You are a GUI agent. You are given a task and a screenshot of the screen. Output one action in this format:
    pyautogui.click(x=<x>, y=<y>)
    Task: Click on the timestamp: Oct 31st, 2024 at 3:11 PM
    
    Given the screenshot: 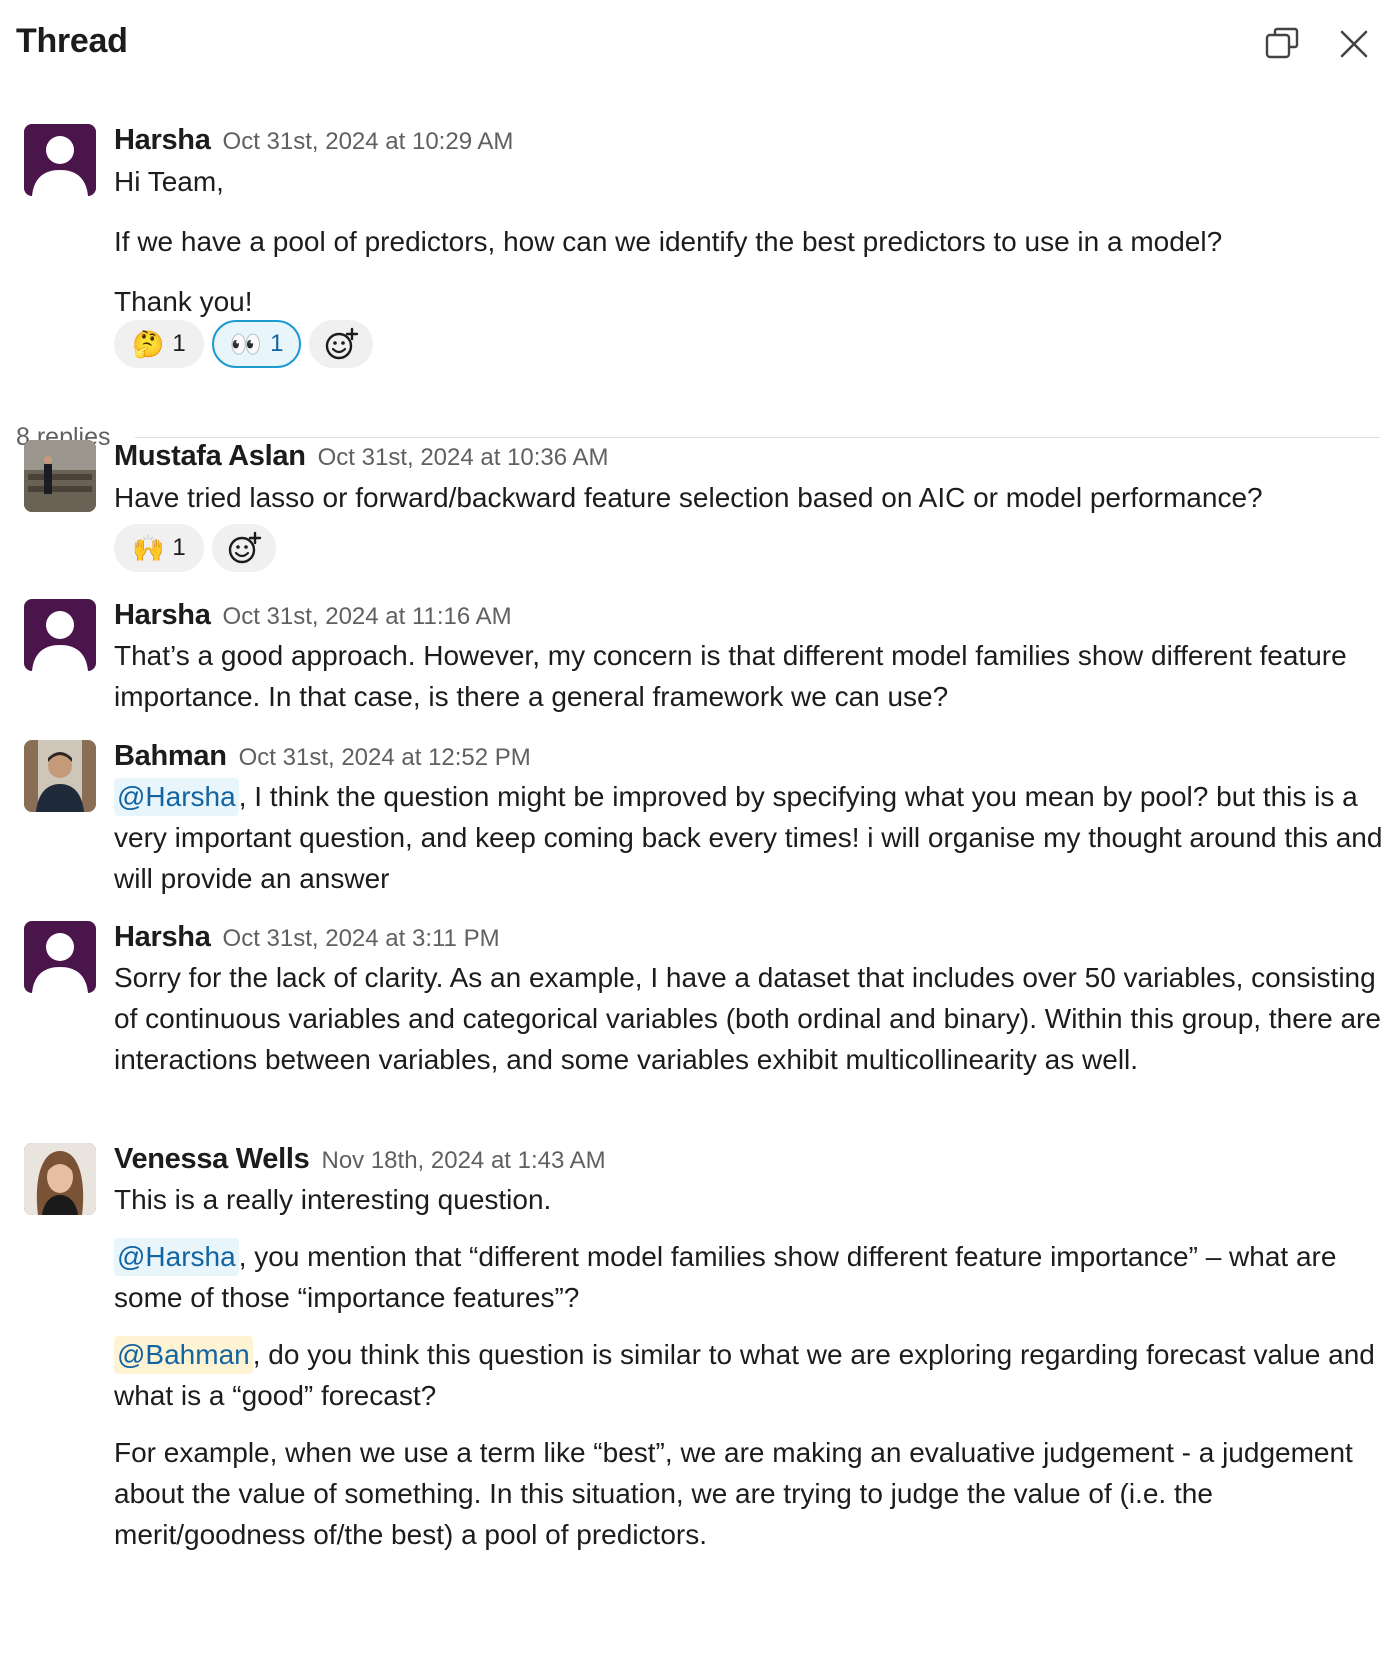 What is the action you would take?
    pyautogui.click(x=361, y=938)
    